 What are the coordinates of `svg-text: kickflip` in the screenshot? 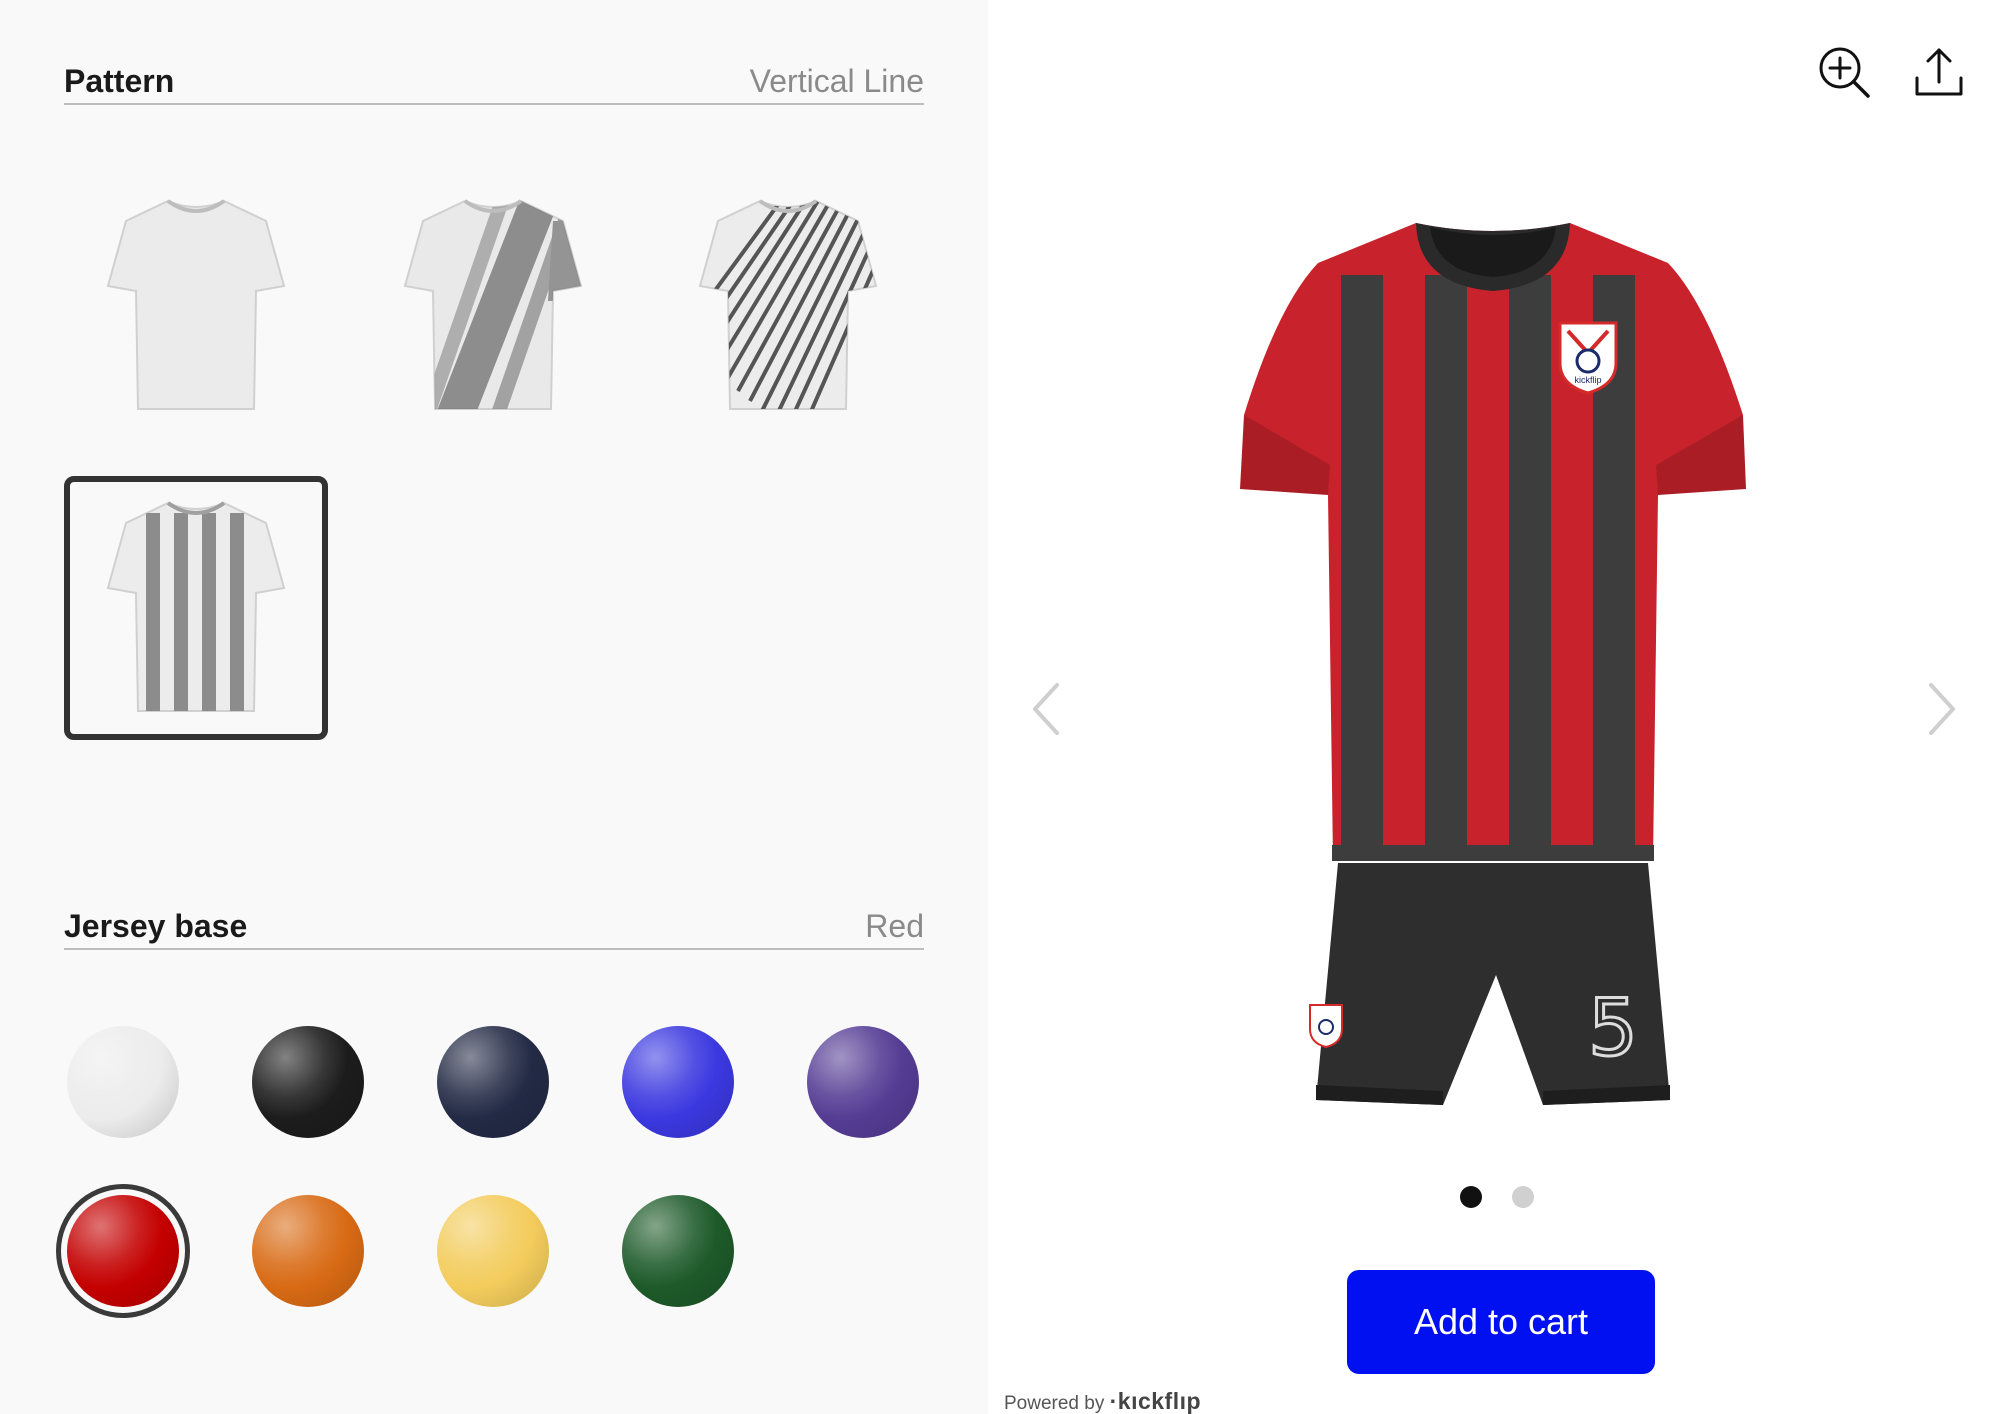 It's located at (1587, 380).